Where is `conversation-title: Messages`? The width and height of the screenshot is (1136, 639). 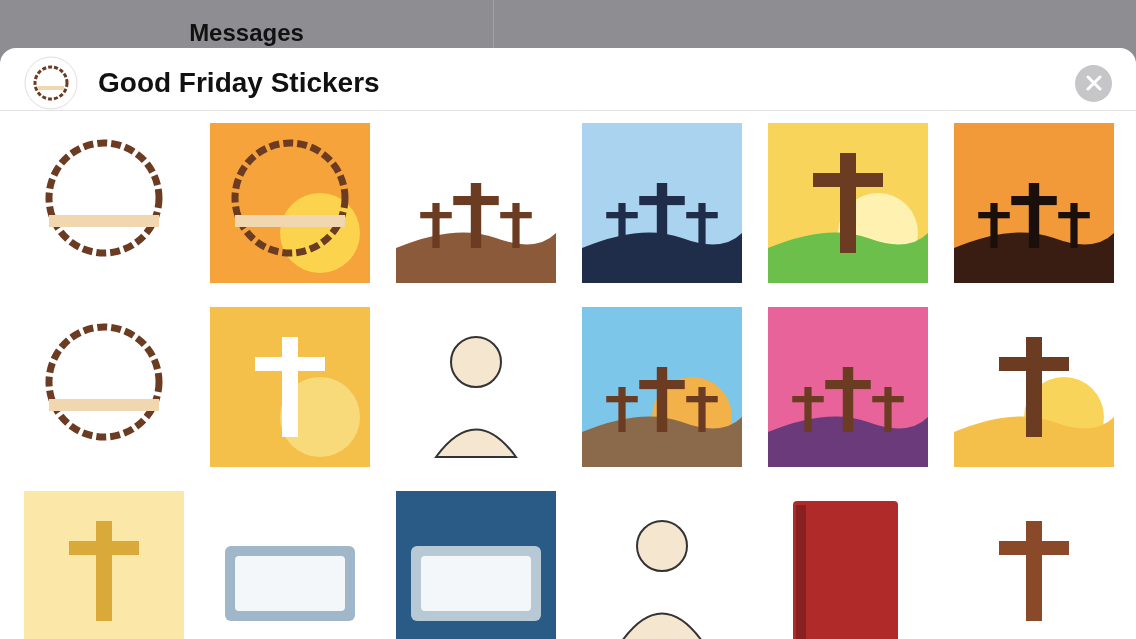
conversation-title: Messages is located at coordinates (246, 33).